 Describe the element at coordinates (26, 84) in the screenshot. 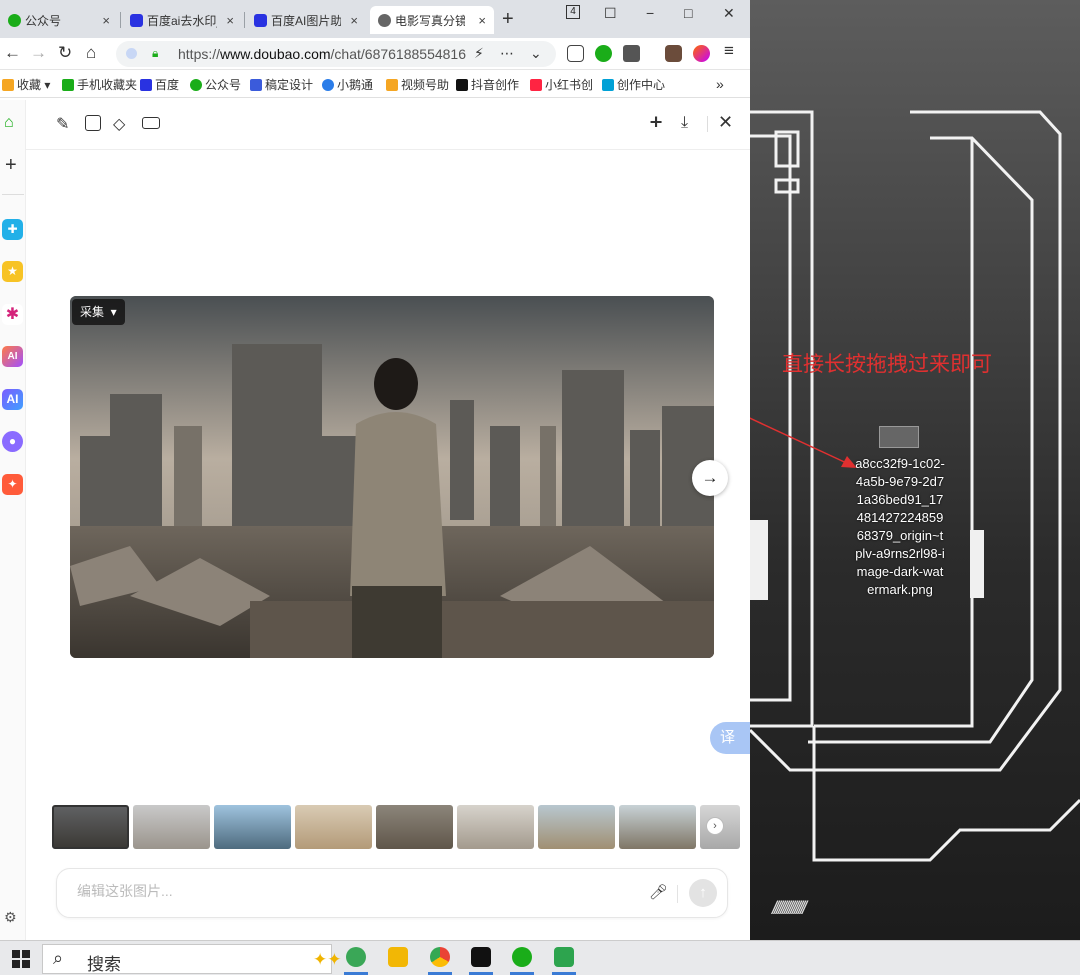

I see `bookmark-item: 收藏 ▾` at that location.